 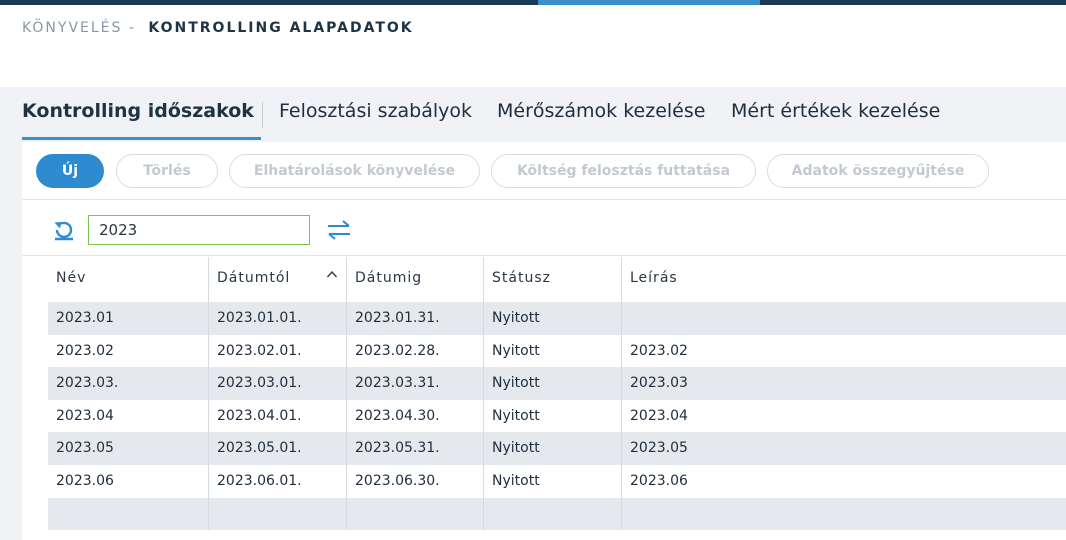 I want to click on cell-date-to: 2023.04.30., so click(x=414, y=416).